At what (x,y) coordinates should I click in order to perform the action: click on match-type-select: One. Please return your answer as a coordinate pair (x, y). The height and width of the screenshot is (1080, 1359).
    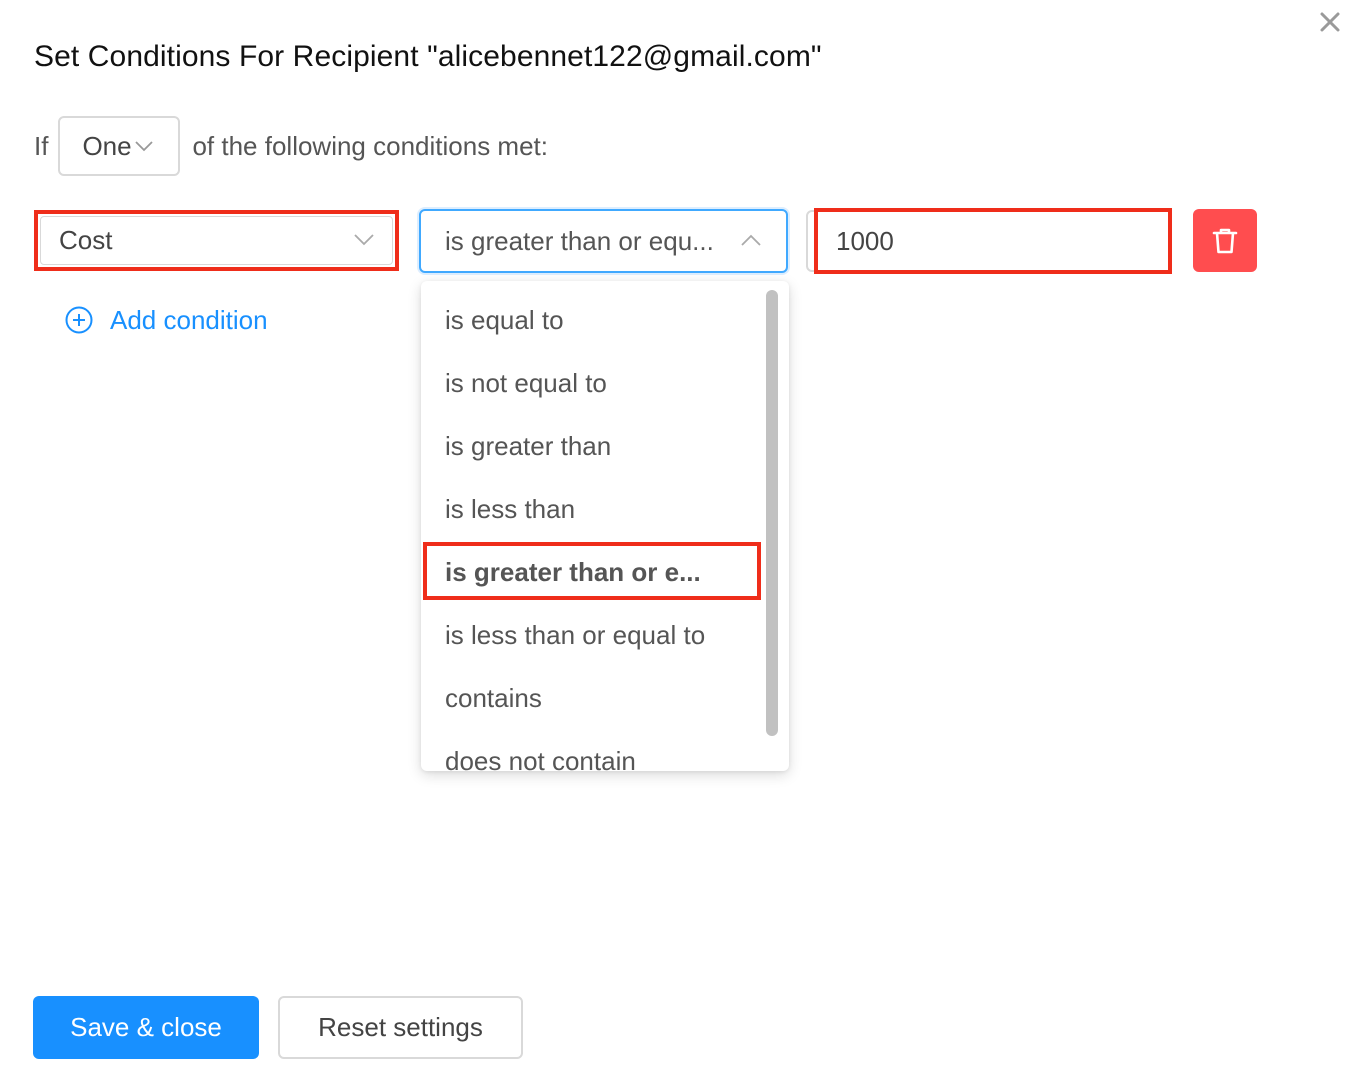
    Looking at the image, I should click on (119, 146).